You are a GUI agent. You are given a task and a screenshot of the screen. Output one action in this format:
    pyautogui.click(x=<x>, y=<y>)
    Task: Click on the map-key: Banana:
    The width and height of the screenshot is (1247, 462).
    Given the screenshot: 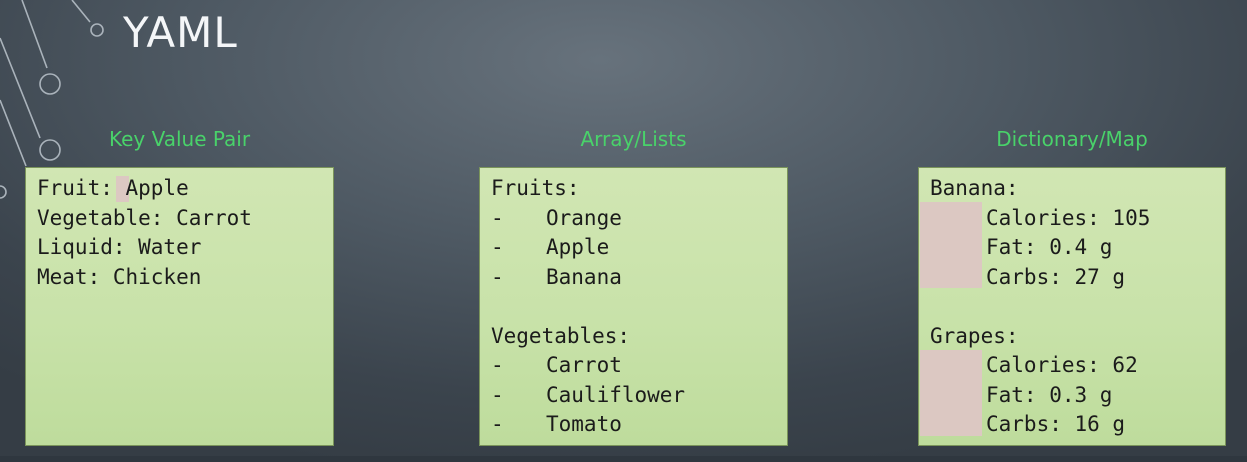 What is the action you would take?
    pyautogui.click(x=974, y=188)
    